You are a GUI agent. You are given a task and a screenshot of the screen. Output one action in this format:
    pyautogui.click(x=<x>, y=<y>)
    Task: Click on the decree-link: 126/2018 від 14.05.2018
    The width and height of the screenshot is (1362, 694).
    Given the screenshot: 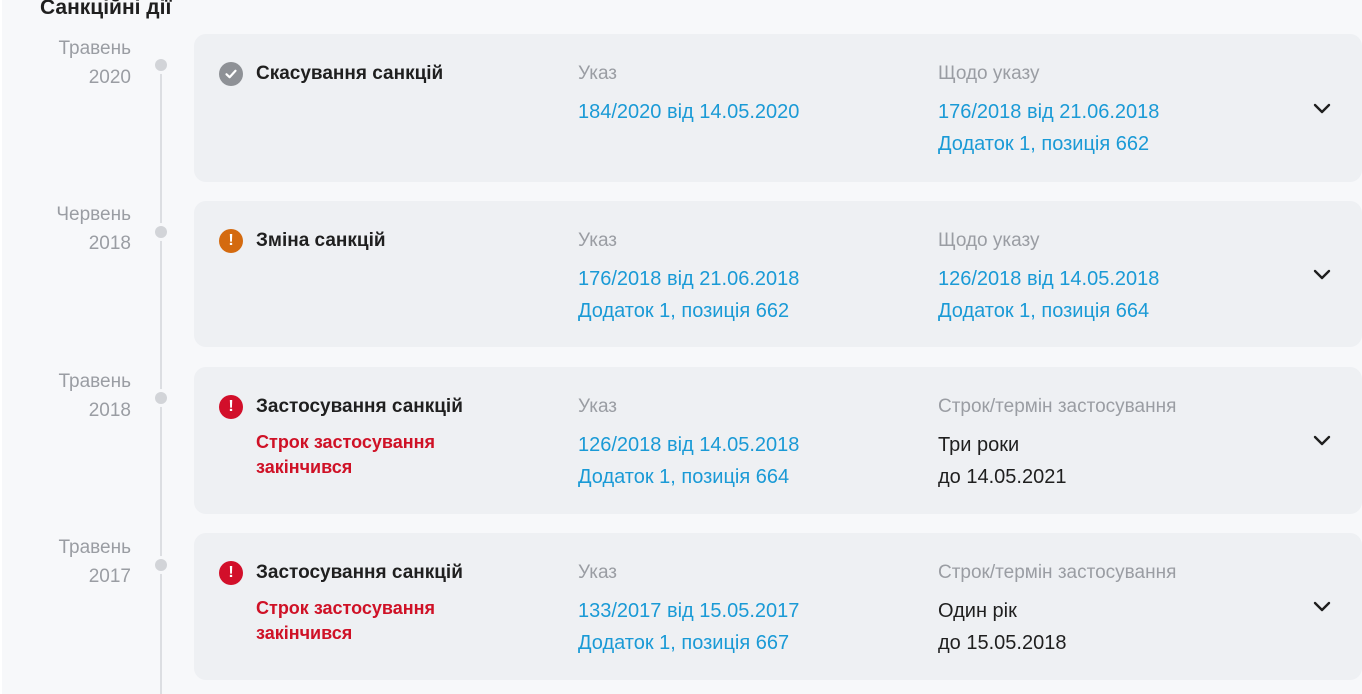 What is the action you would take?
    pyautogui.click(x=688, y=445)
    